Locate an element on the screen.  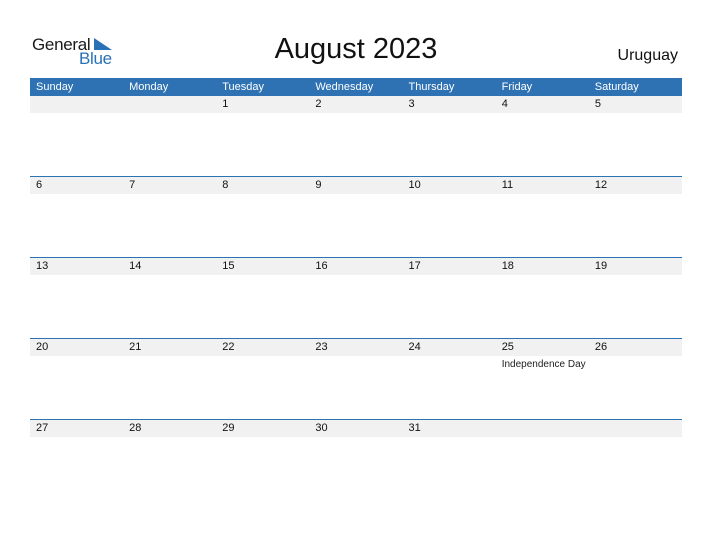
day-number: 13 is located at coordinates (42, 266).